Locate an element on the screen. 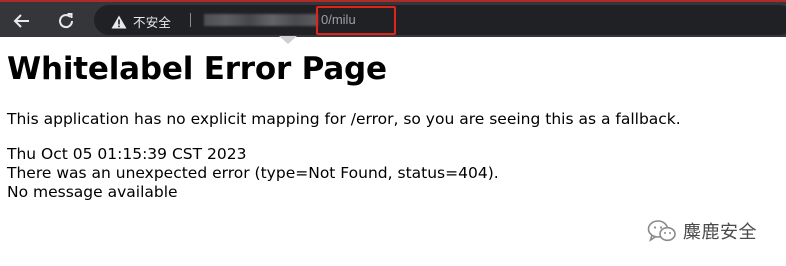 The height and width of the screenshot is (266, 786). tooltip-caret is located at coordinates (288, 40).